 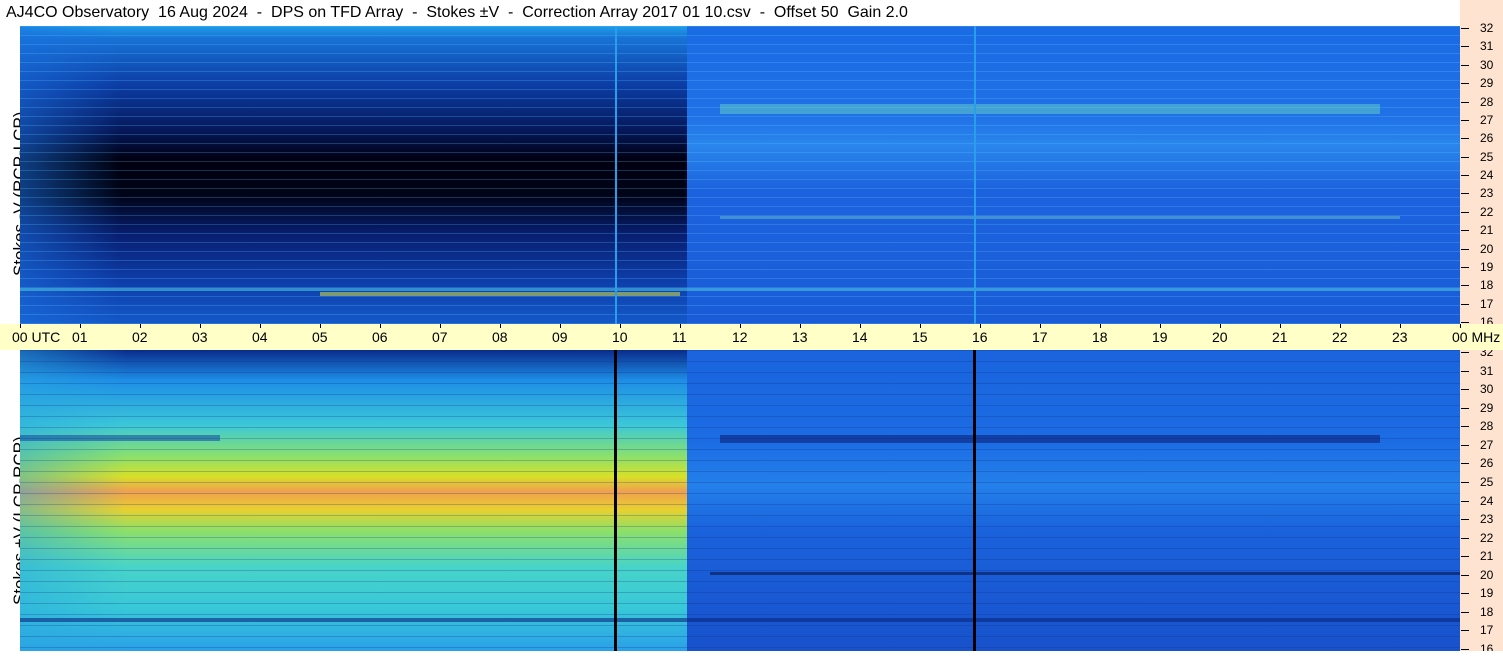 What do you see at coordinates (740, 337) in the screenshot?
I see `time-tick-label: 12` at bounding box center [740, 337].